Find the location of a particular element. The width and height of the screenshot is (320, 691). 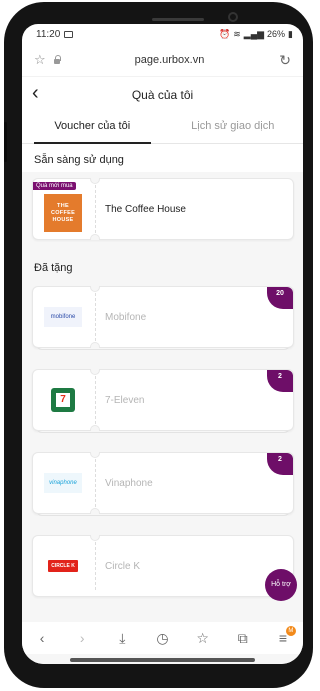

tabs-icon: ⧉ is located at coordinates (243, 638).